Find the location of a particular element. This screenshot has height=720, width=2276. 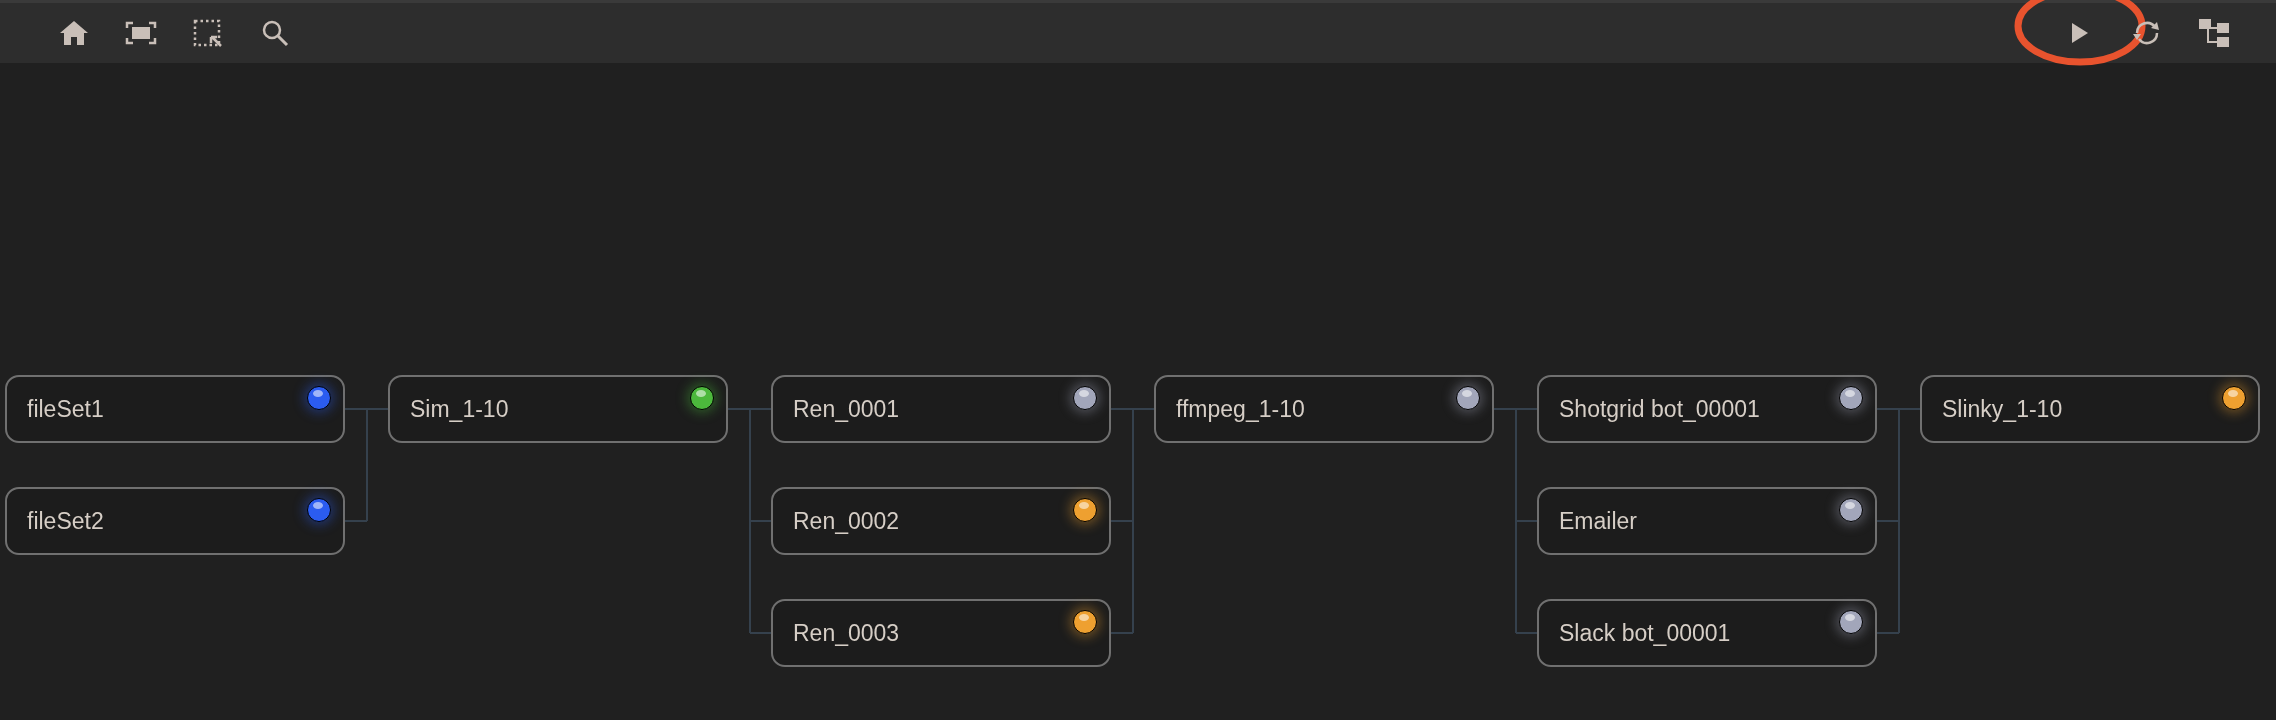

node-label: Slack bot_00001 is located at coordinates (1645, 633).